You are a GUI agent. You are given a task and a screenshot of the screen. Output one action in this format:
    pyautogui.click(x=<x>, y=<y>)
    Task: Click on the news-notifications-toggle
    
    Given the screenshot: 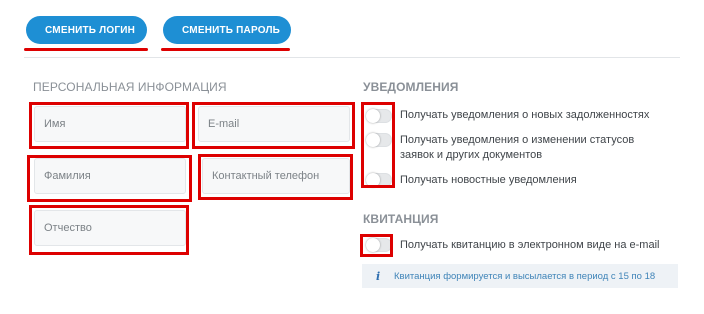 What is the action you would take?
    pyautogui.click(x=379, y=180)
    